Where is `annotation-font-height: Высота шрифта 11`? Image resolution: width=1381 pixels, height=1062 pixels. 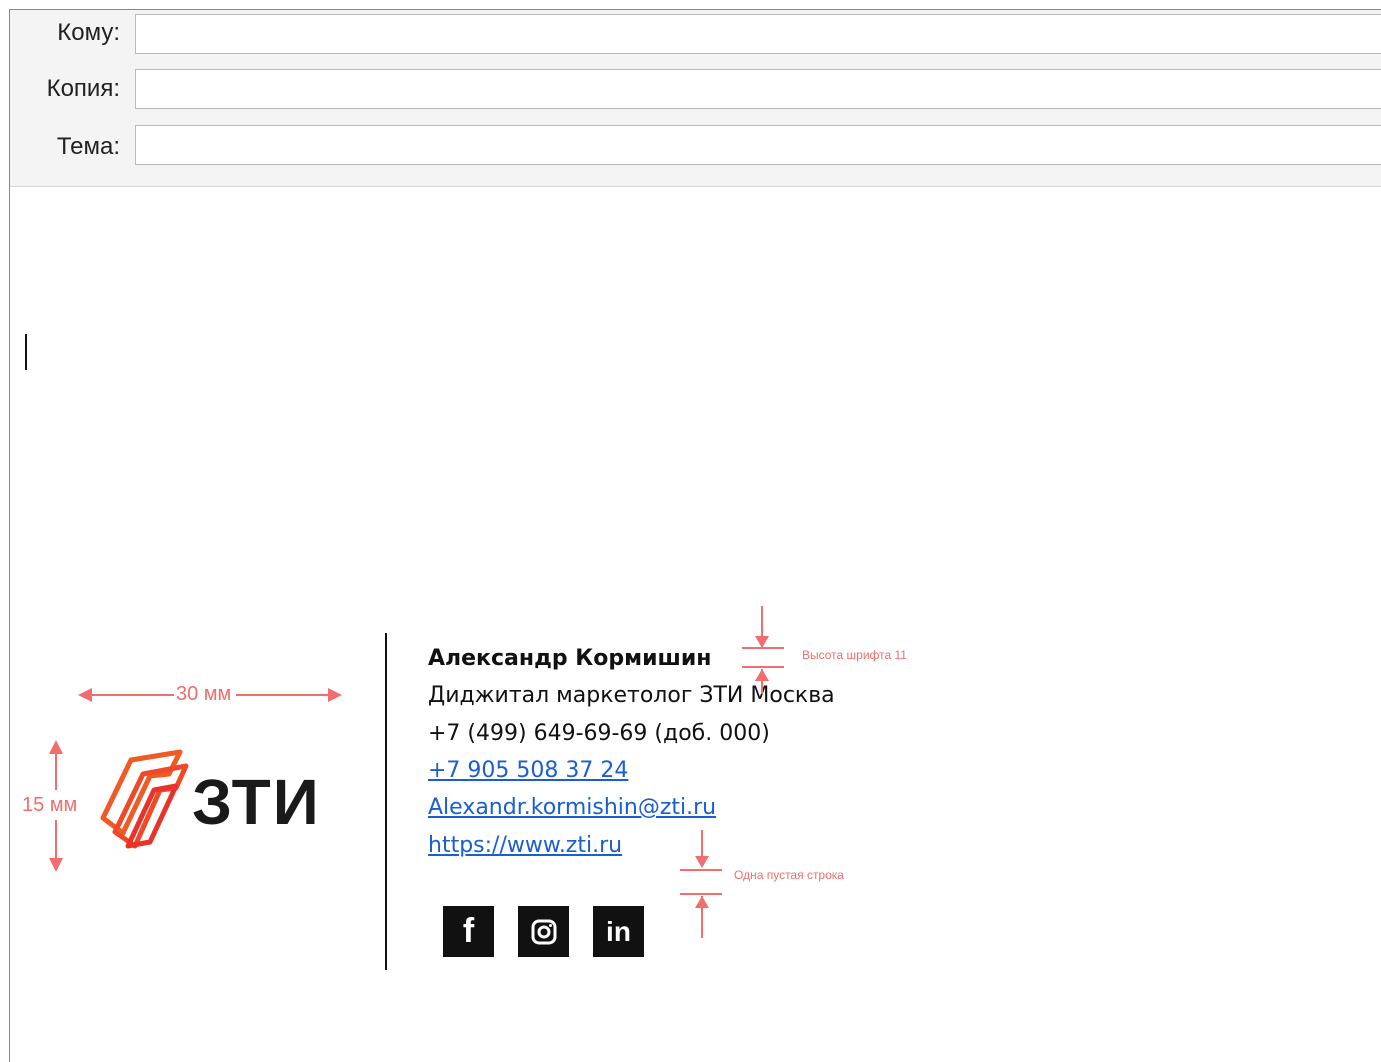 annotation-font-height: Высота шрифта 11 is located at coordinates (854, 655).